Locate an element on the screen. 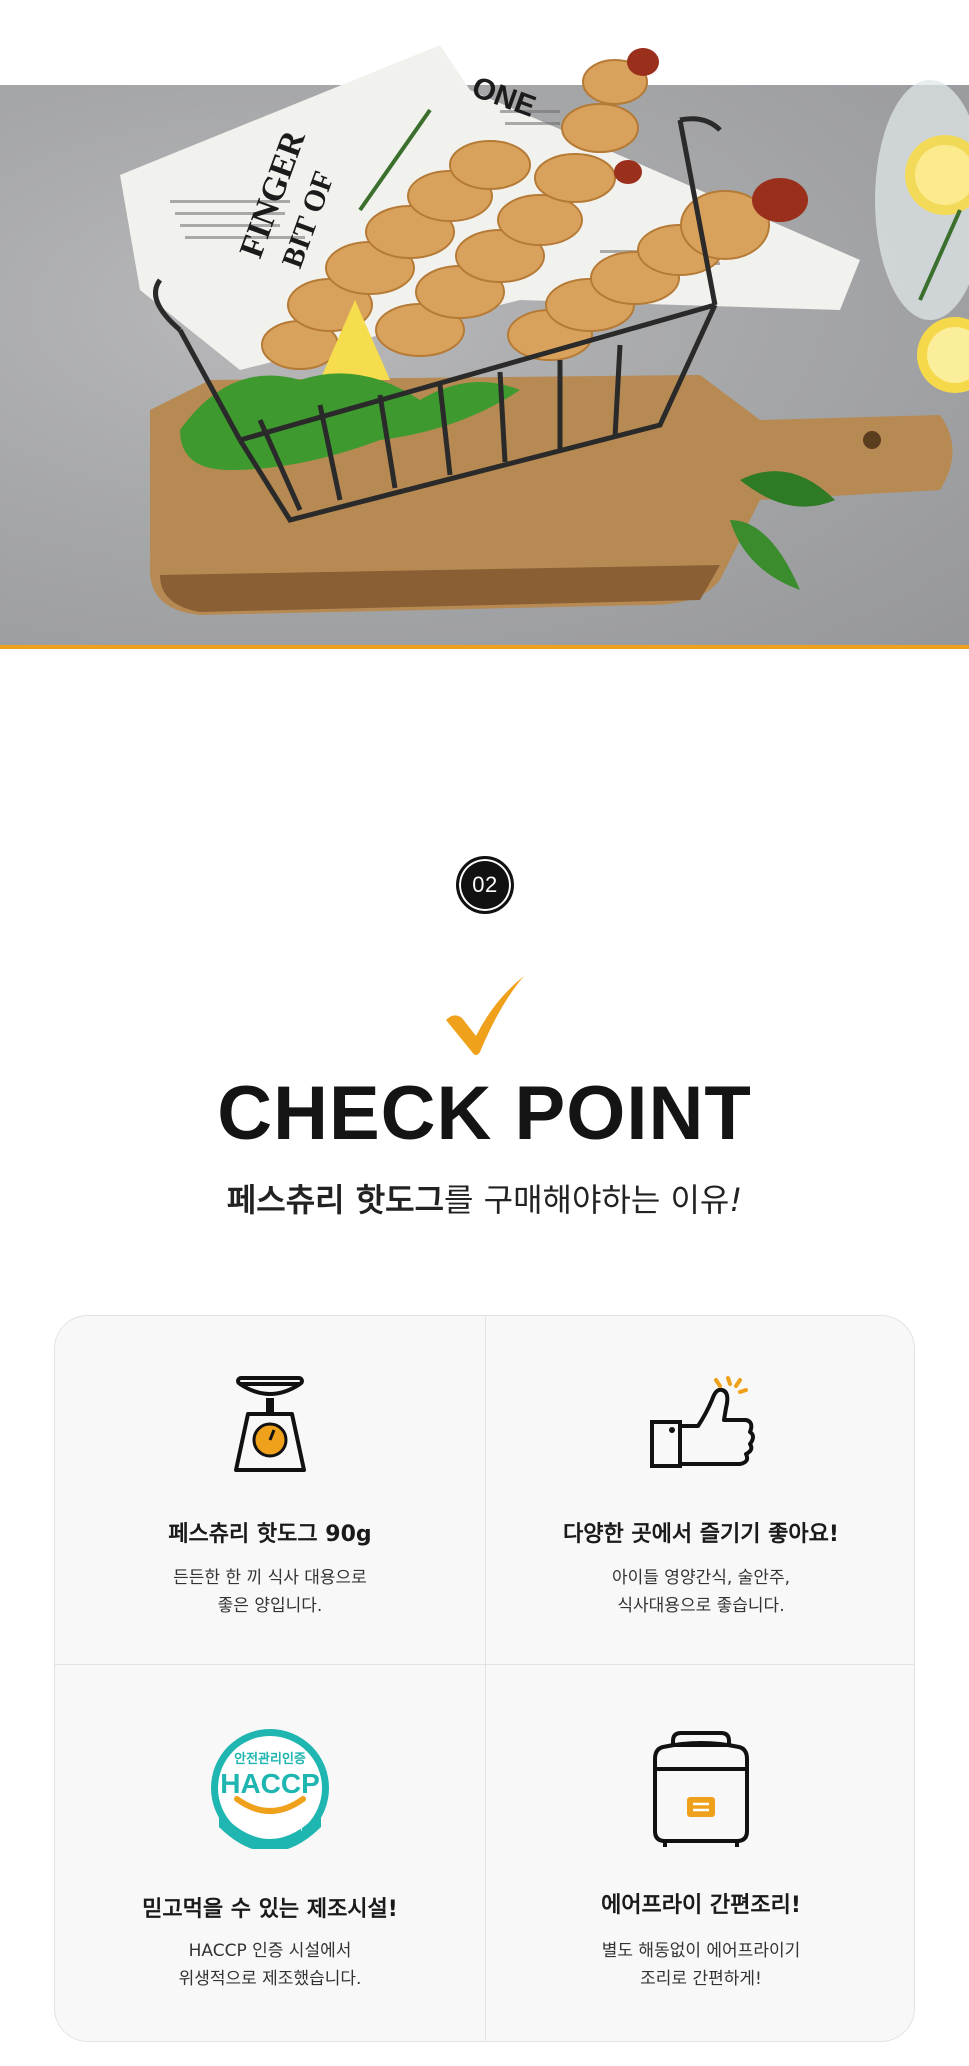 The width and height of the screenshot is (969, 2066). page-subtitle: 페스츄리 핫도그를 구매해야하는 이유! is located at coordinates (484, 1198).